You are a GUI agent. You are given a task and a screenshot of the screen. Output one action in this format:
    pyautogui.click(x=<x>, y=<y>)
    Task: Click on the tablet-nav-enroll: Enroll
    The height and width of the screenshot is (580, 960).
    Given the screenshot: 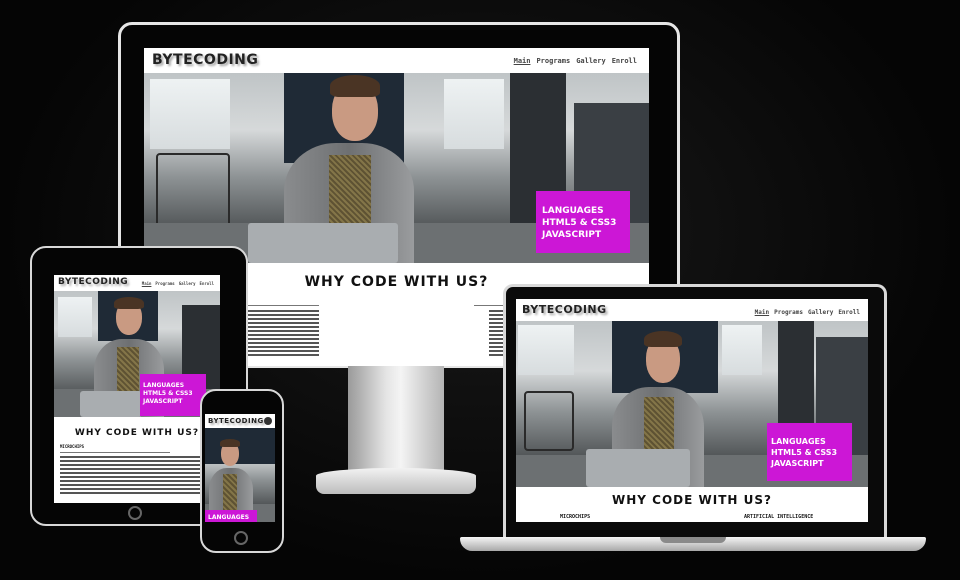 What is the action you would take?
    pyautogui.click(x=207, y=283)
    